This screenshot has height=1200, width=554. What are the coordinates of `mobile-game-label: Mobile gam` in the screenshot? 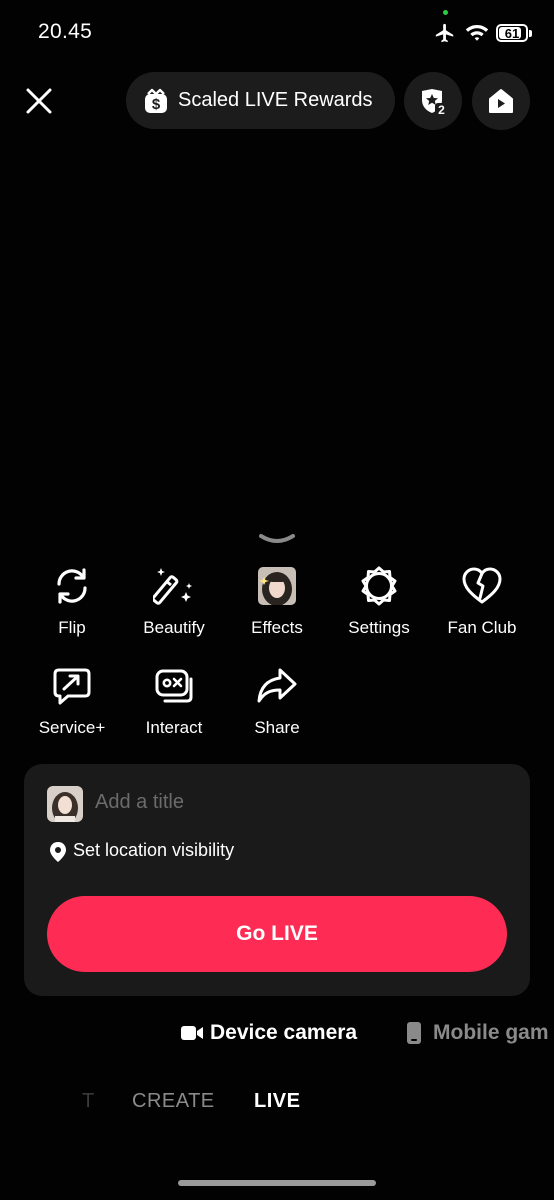 It's located at (491, 1032).